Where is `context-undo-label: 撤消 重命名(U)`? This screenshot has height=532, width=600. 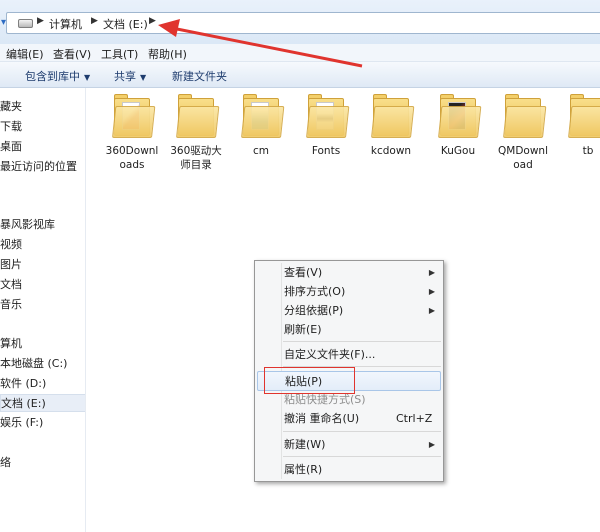
context-undo-label: 撤消 重命名(U) is located at coordinates (322, 418).